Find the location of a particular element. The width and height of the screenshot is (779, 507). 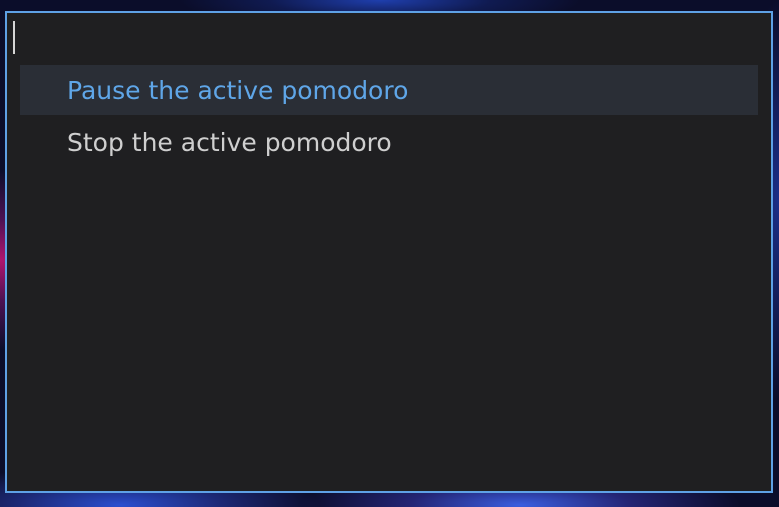

result-item-stop-pomodoro: Stop the active pomodoro is located at coordinates (389, 142).